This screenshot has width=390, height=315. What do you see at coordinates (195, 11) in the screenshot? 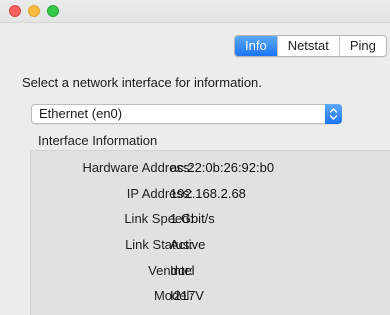
I see `window-titlebar` at bounding box center [195, 11].